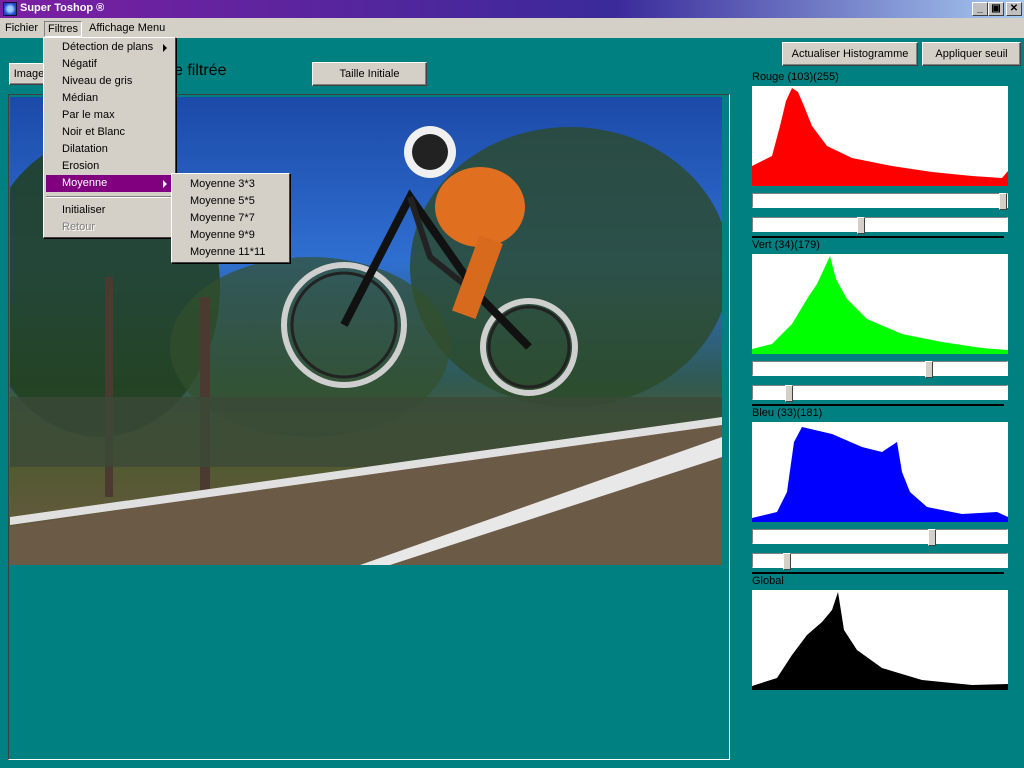  What do you see at coordinates (109, 64) in the screenshot?
I see `menu-item-negatif: Négatif` at bounding box center [109, 64].